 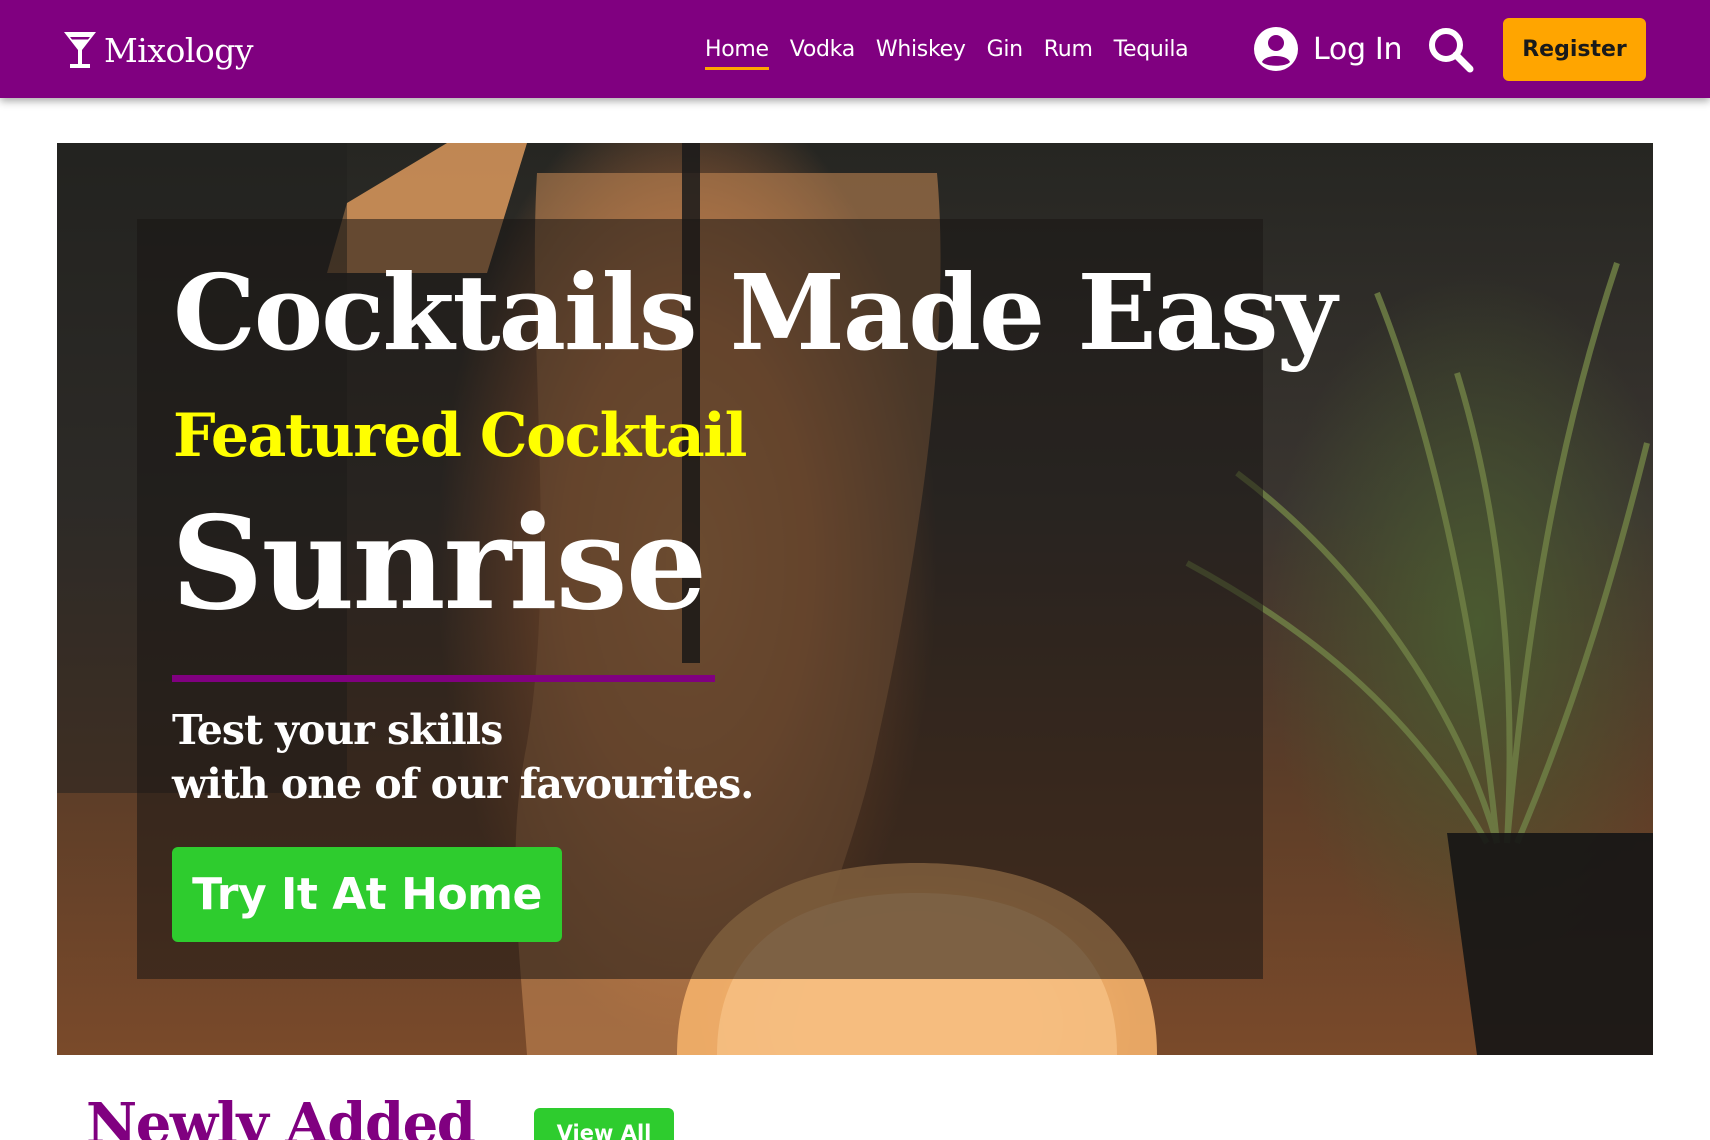 What do you see at coordinates (737, 50) in the screenshot?
I see `nav-link-home: Home` at bounding box center [737, 50].